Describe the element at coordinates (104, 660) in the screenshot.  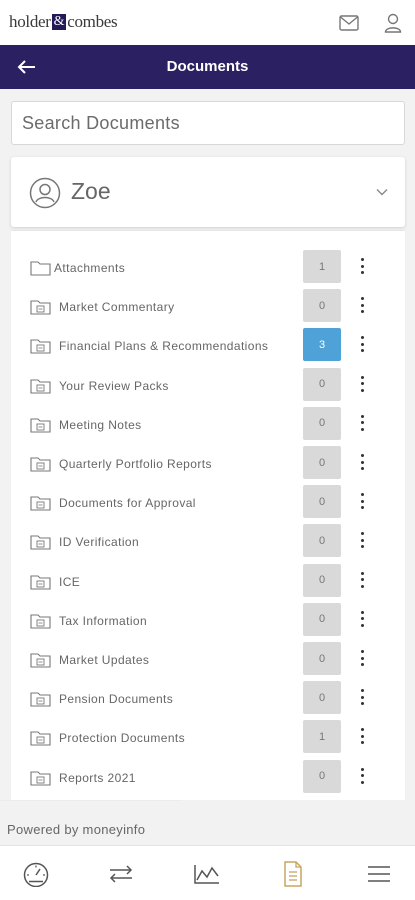
I see `folder-label: Market Updates` at that location.